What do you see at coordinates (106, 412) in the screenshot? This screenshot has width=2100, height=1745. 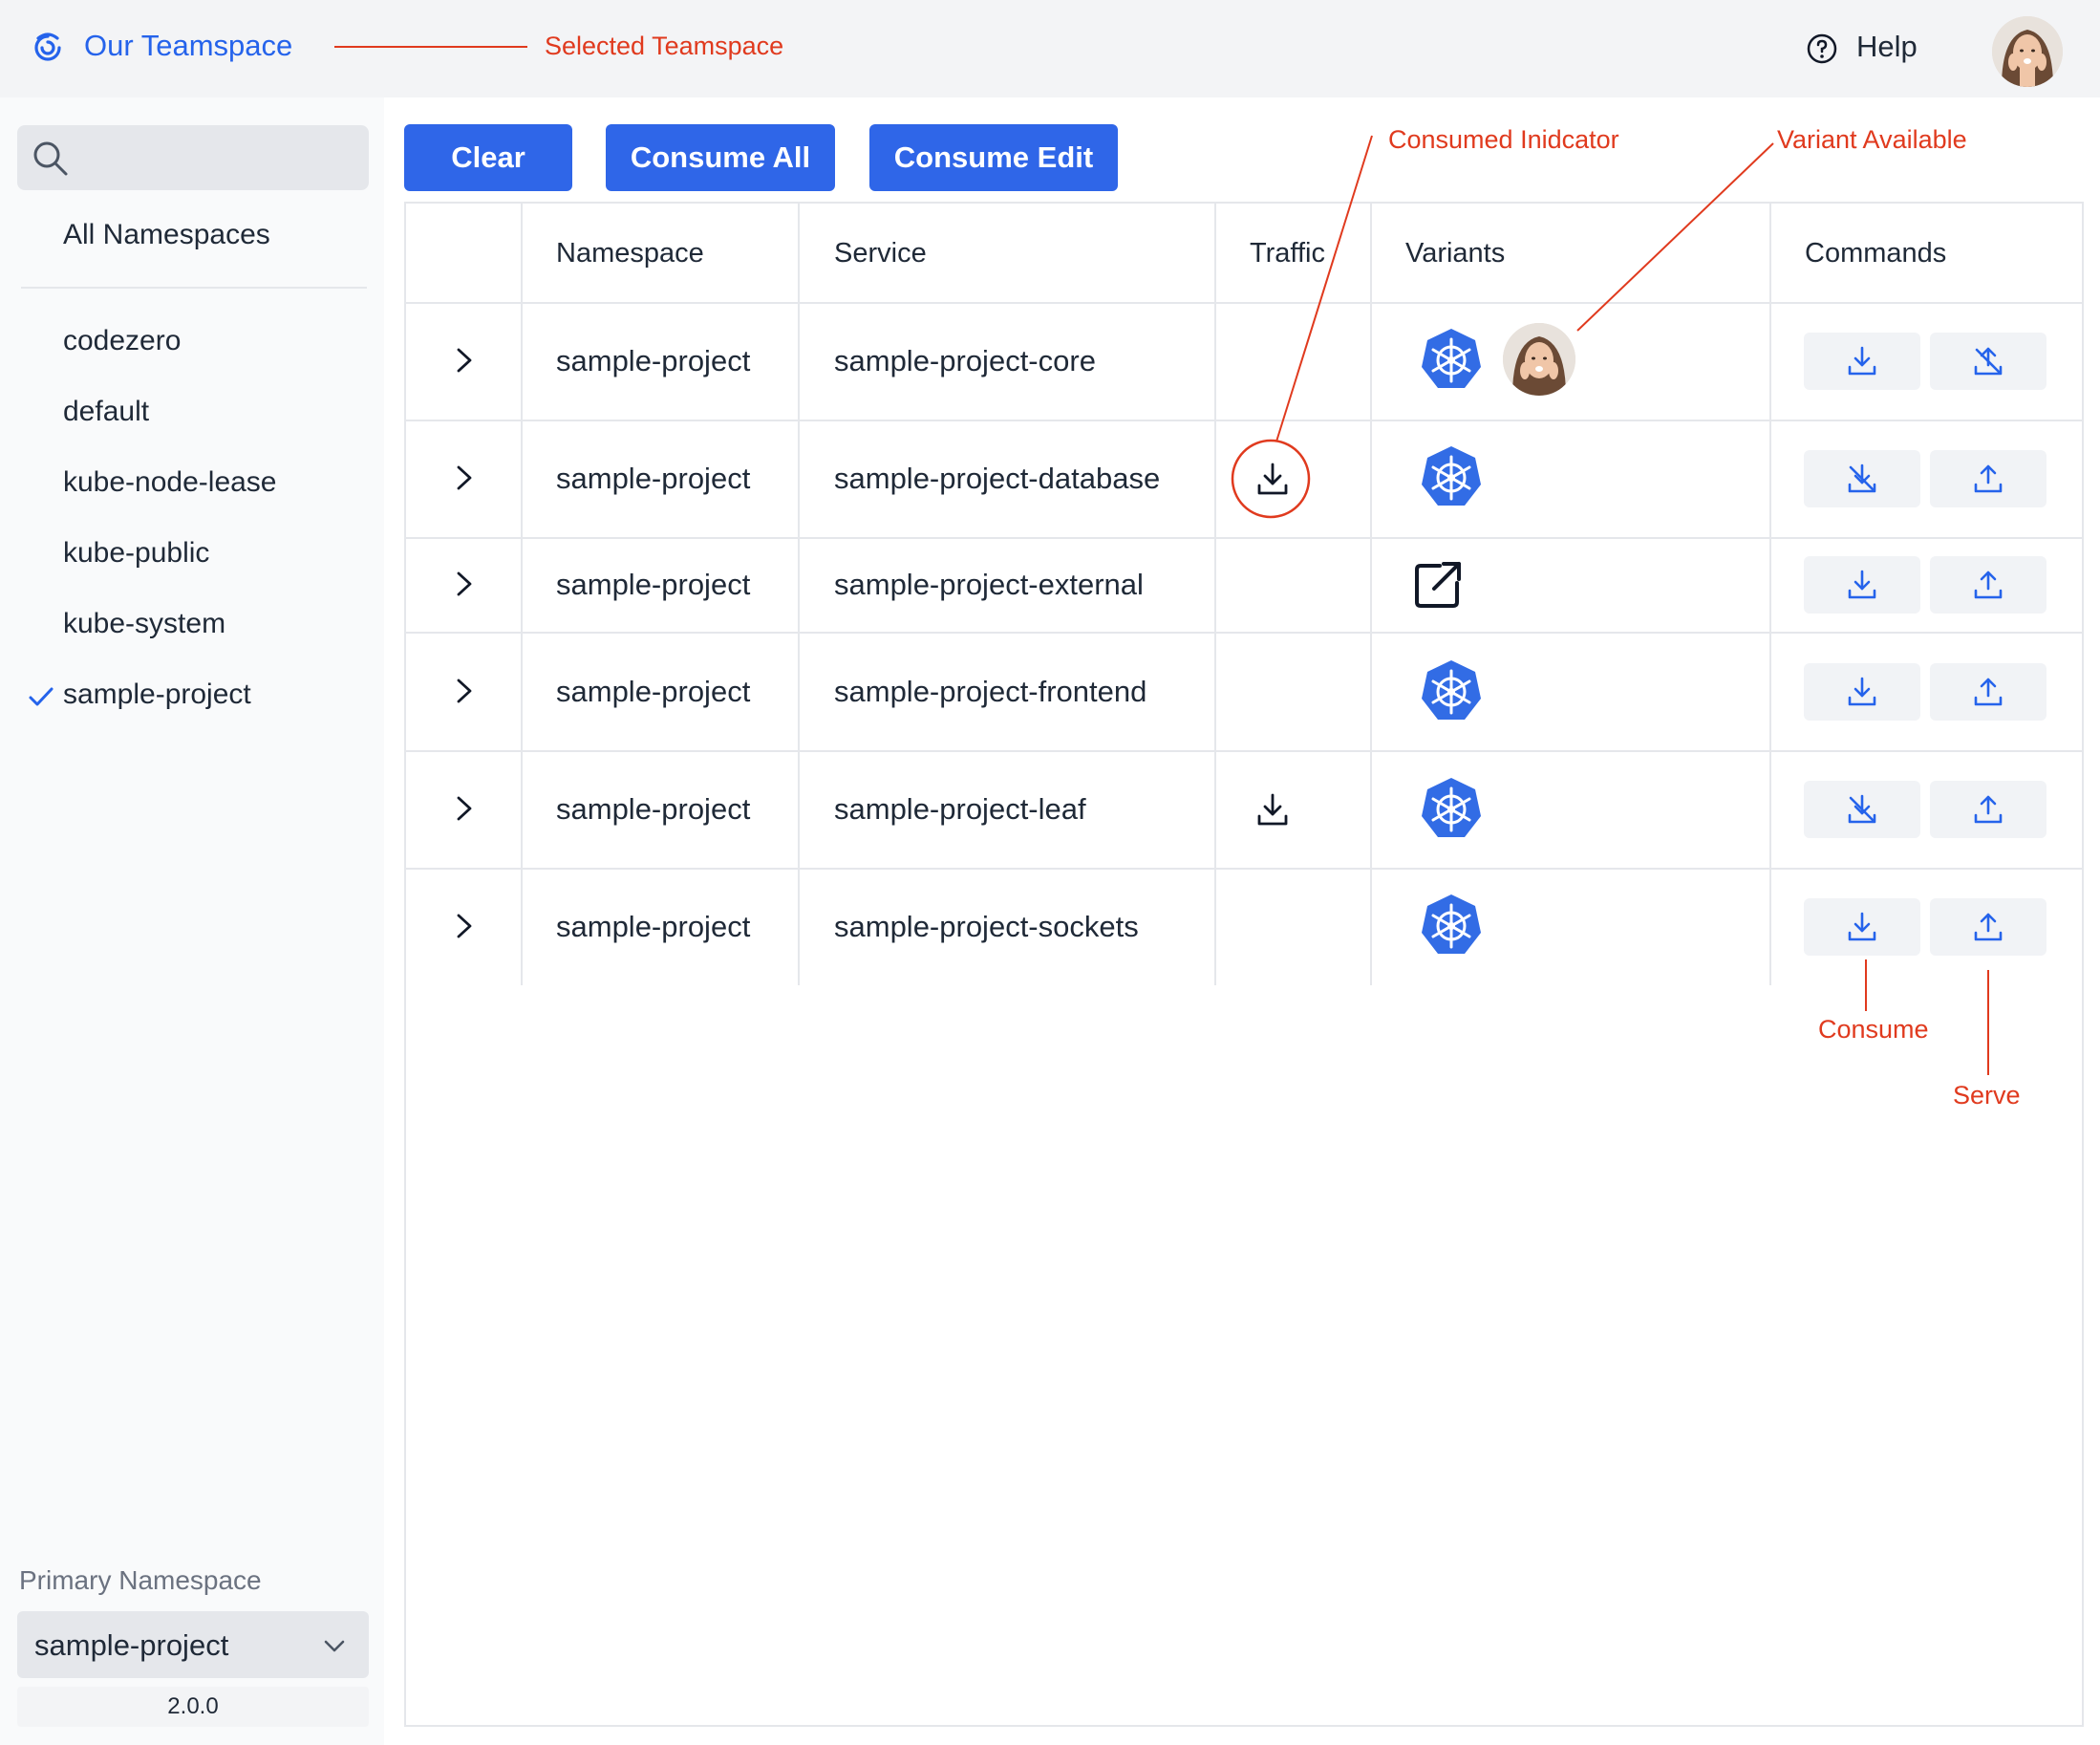 I see `sidebar-item-default: default` at bounding box center [106, 412].